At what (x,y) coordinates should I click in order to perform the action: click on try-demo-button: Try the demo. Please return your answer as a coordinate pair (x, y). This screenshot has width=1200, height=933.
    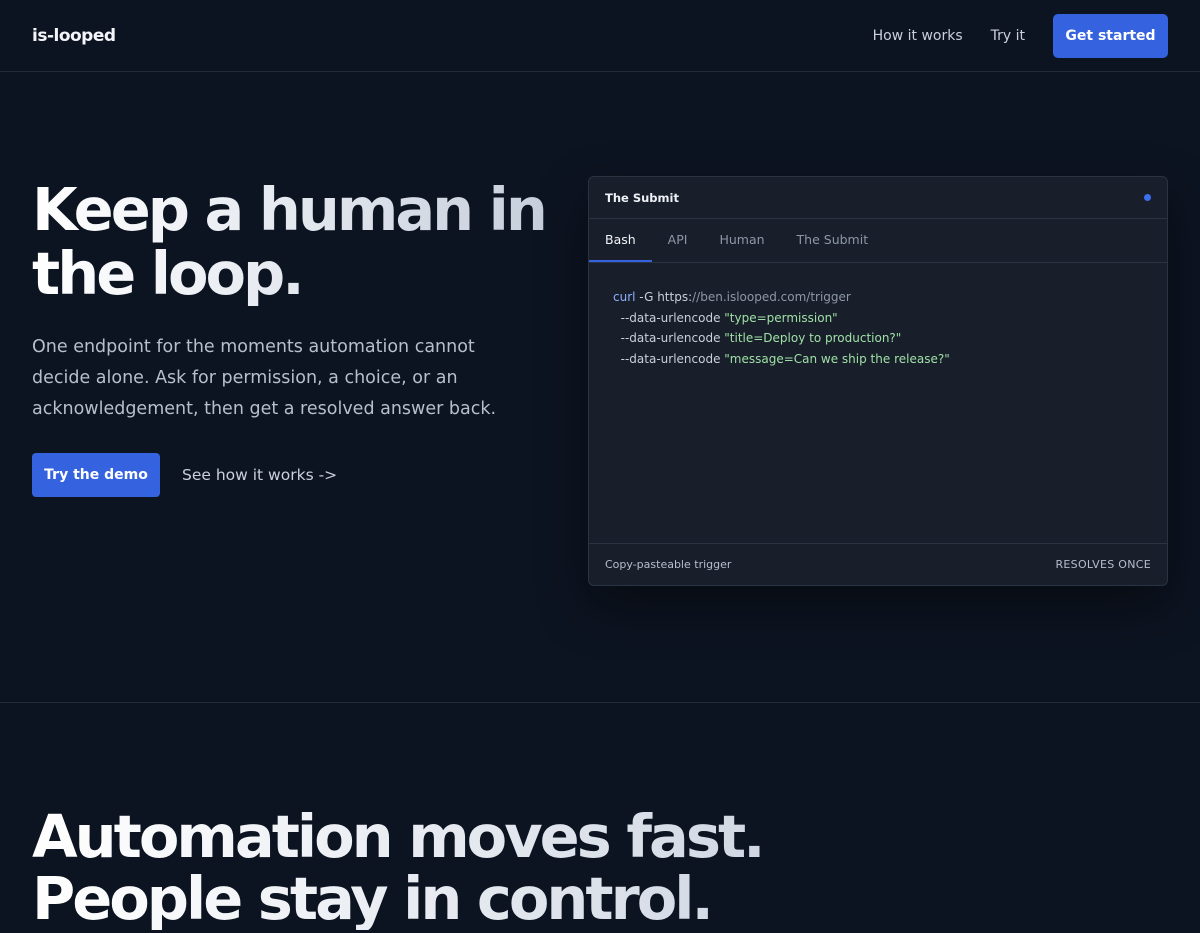
    Looking at the image, I should click on (96, 475).